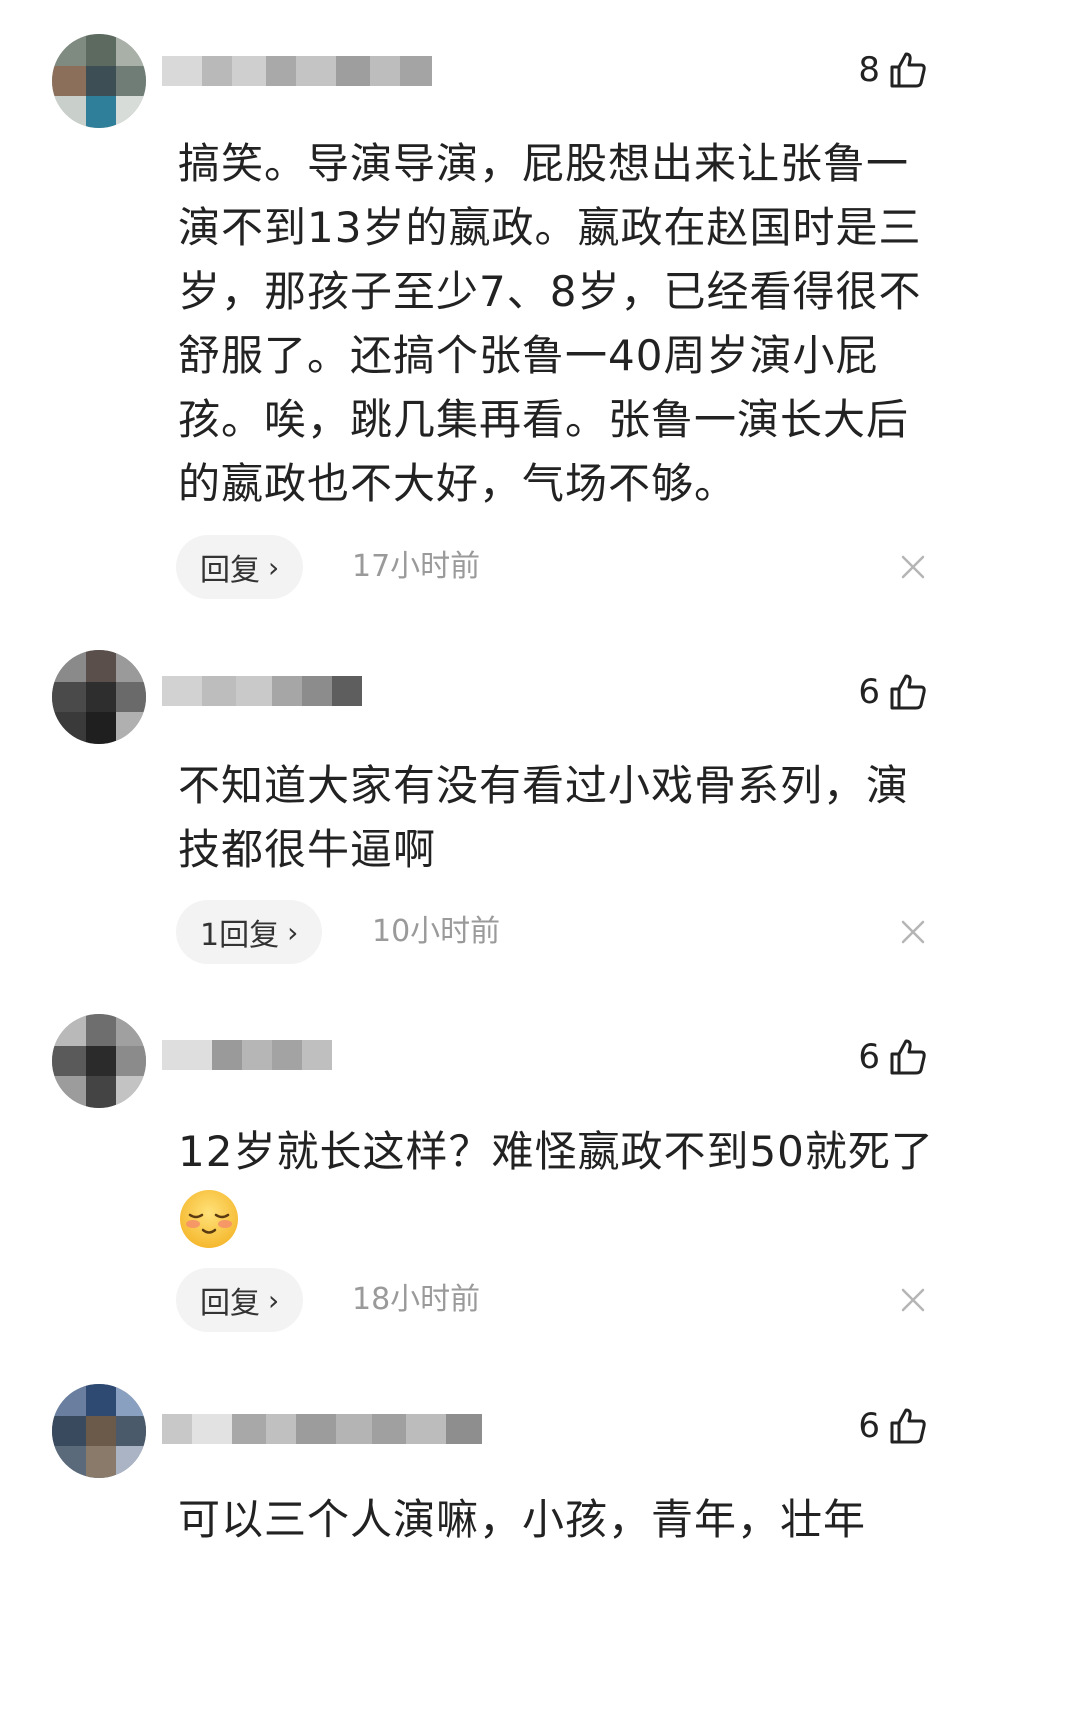 This screenshot has width=1080, height=1713. What do you see at coordinates (522, 1519) in the screenshot?
I see `comment-text: 可以三个人演嘛，小孩，青年，壮年` at bounding box center [522, 1519].